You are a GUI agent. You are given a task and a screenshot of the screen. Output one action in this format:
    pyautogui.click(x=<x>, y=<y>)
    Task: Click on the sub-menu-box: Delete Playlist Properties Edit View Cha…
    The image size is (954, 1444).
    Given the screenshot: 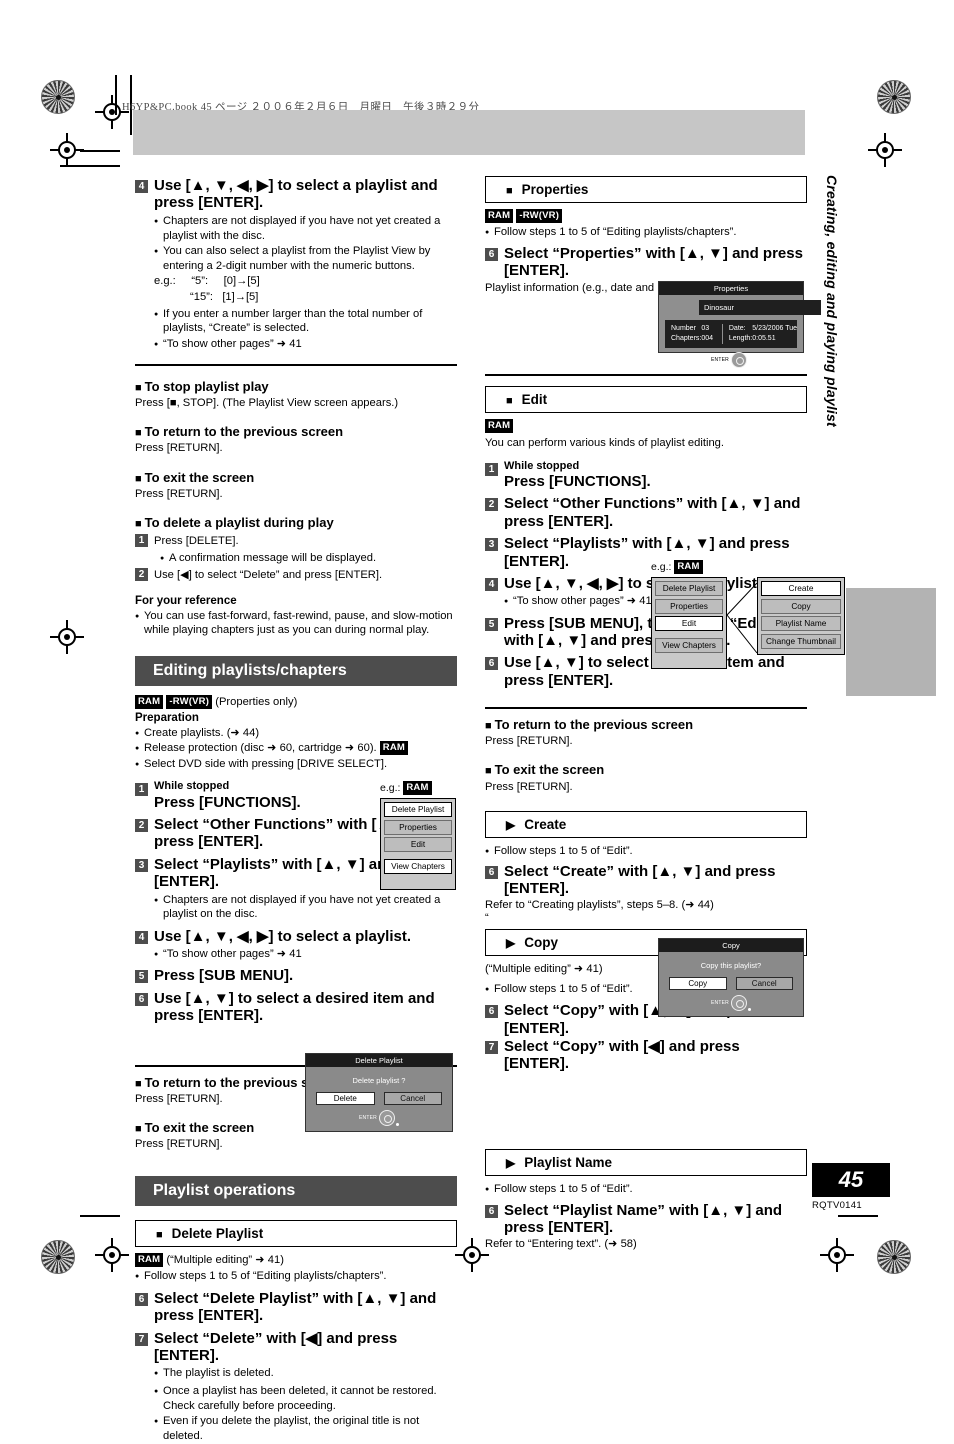 What is the action you would take?
    pyautogui.click(x=418, y=844)
    